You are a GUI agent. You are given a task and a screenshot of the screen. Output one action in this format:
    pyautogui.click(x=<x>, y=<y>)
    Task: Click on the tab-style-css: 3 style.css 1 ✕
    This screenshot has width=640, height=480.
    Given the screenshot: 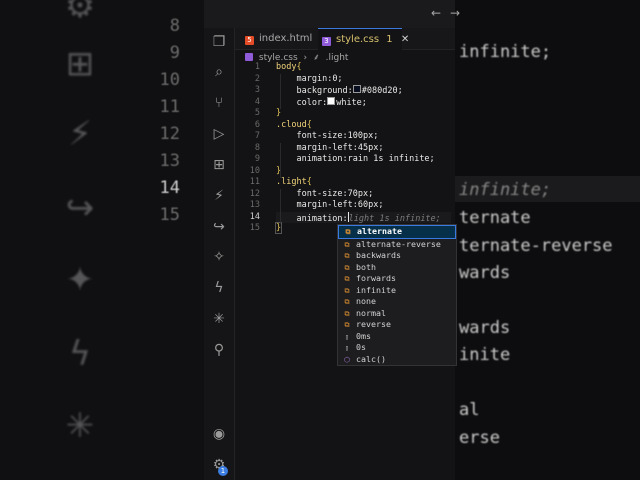 What is the action you would take?
    pyautogui.click(x=363, y=39)
    